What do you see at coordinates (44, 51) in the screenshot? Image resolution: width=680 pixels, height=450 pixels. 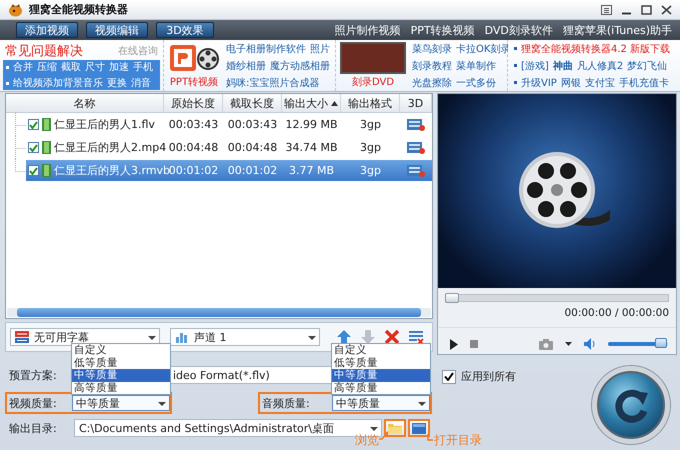 I see `faq-title: 常见问题解决` at bounding box center [44, 51].